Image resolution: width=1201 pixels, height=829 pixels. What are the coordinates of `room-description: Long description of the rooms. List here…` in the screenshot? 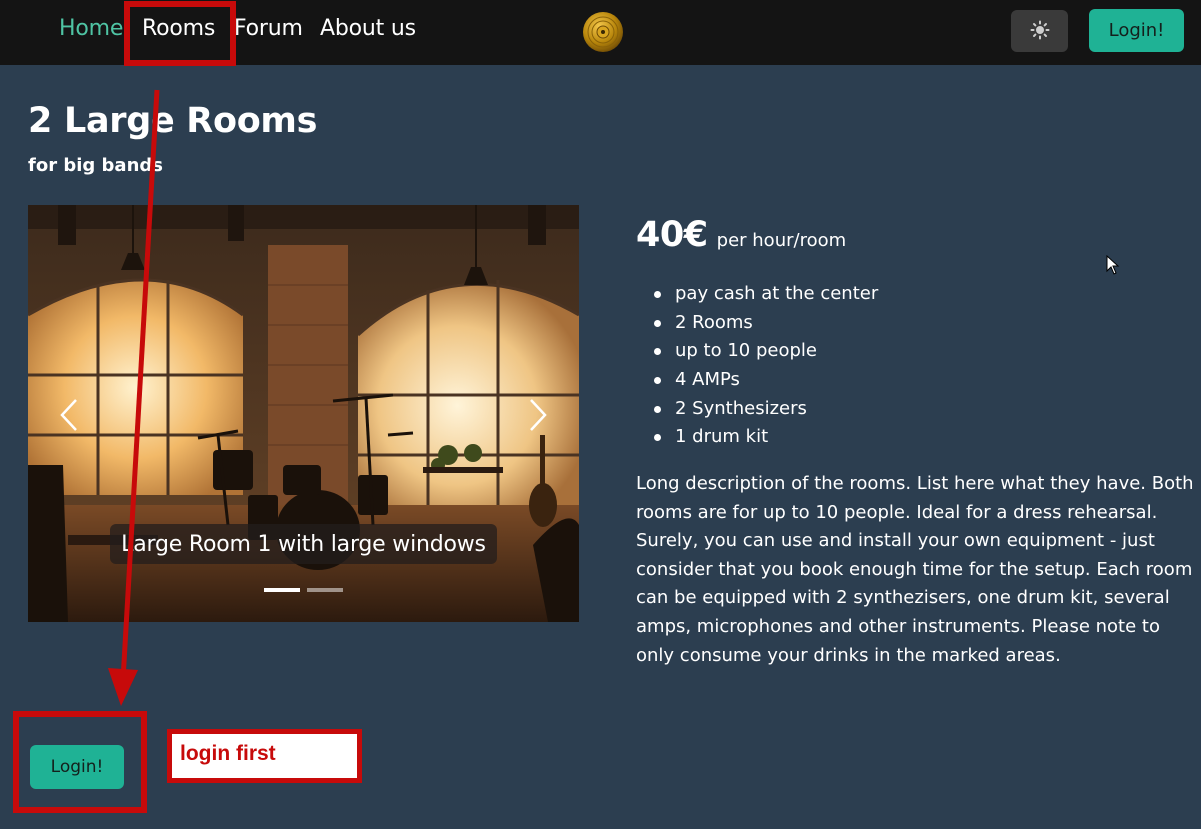 It's located at (915, 569).